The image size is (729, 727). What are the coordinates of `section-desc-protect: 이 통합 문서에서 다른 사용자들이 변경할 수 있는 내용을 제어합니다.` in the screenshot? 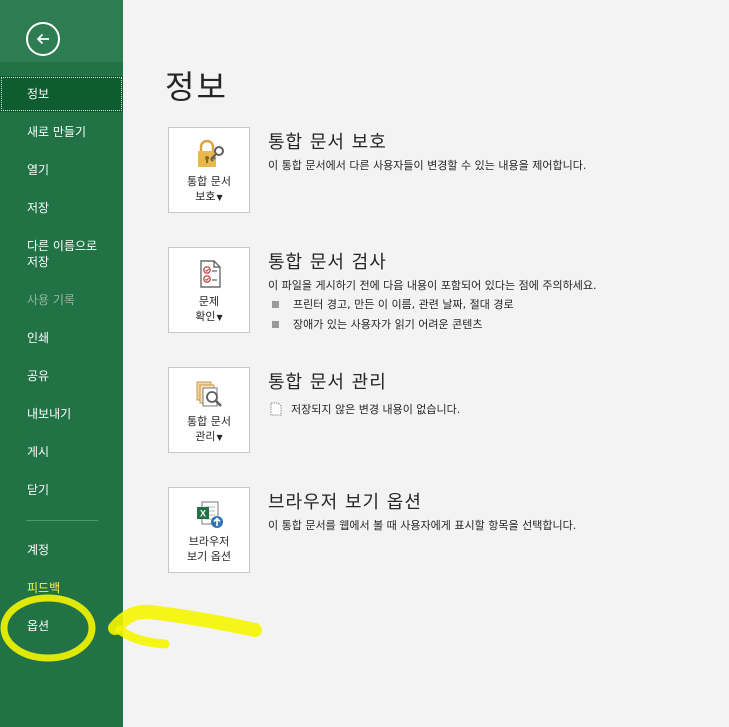 It's located at (427, 165).